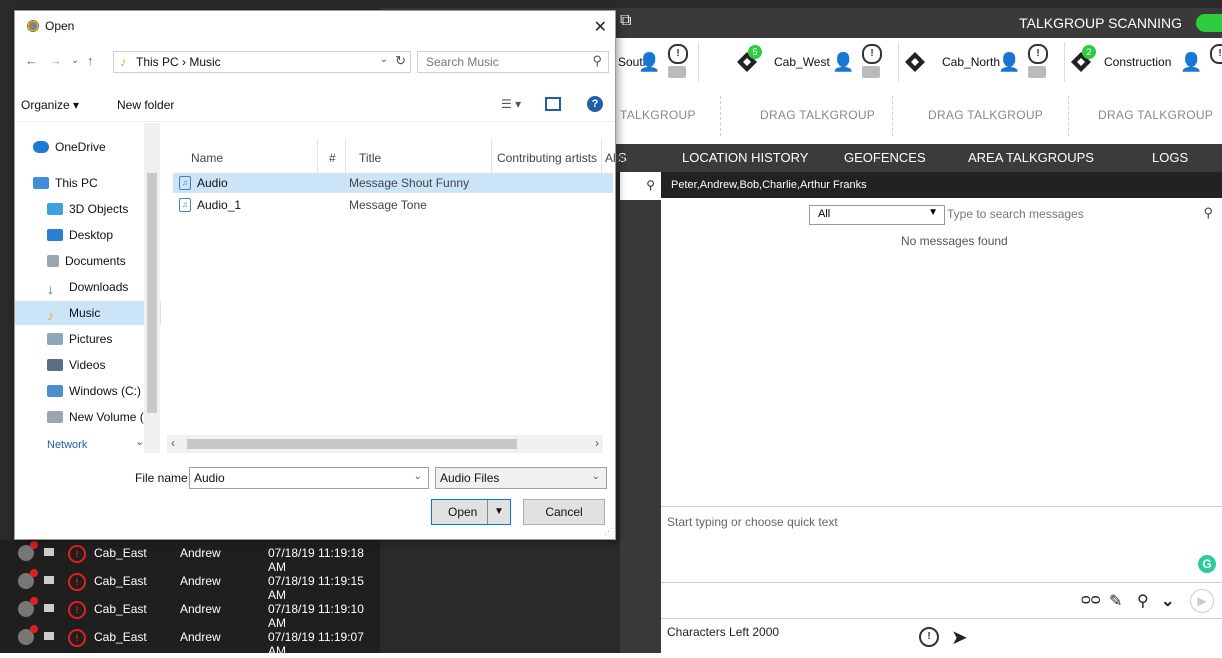 This screenshot has width=1222, height=658. I want to click on history-row: ! Cab_East Andrew 07/18/19 11:19:10 AM, so click(190, 613).